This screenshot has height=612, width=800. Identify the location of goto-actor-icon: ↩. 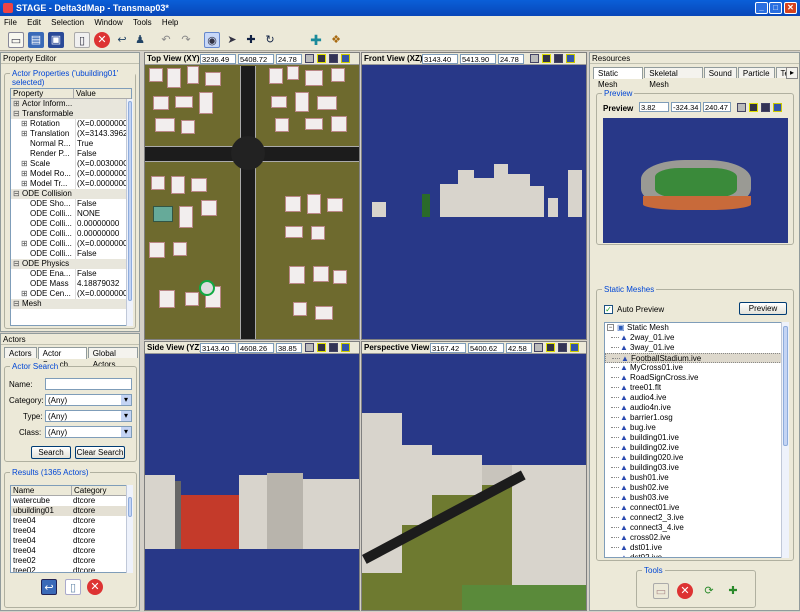
(49, 587).